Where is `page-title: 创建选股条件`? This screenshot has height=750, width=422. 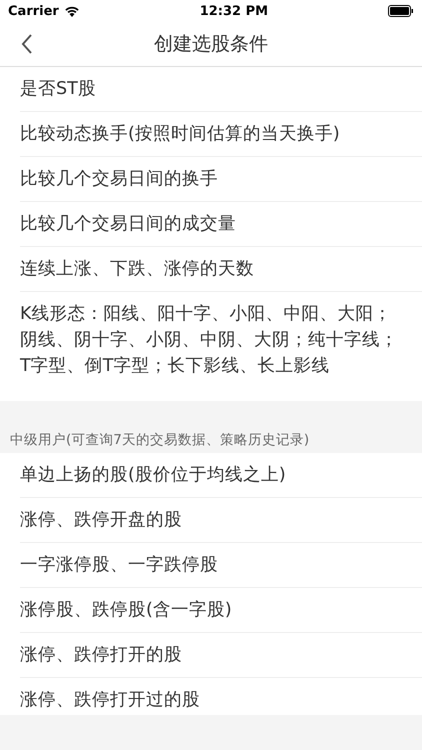
page-title: 创建选股条件 is located at coordinates (211, 44).